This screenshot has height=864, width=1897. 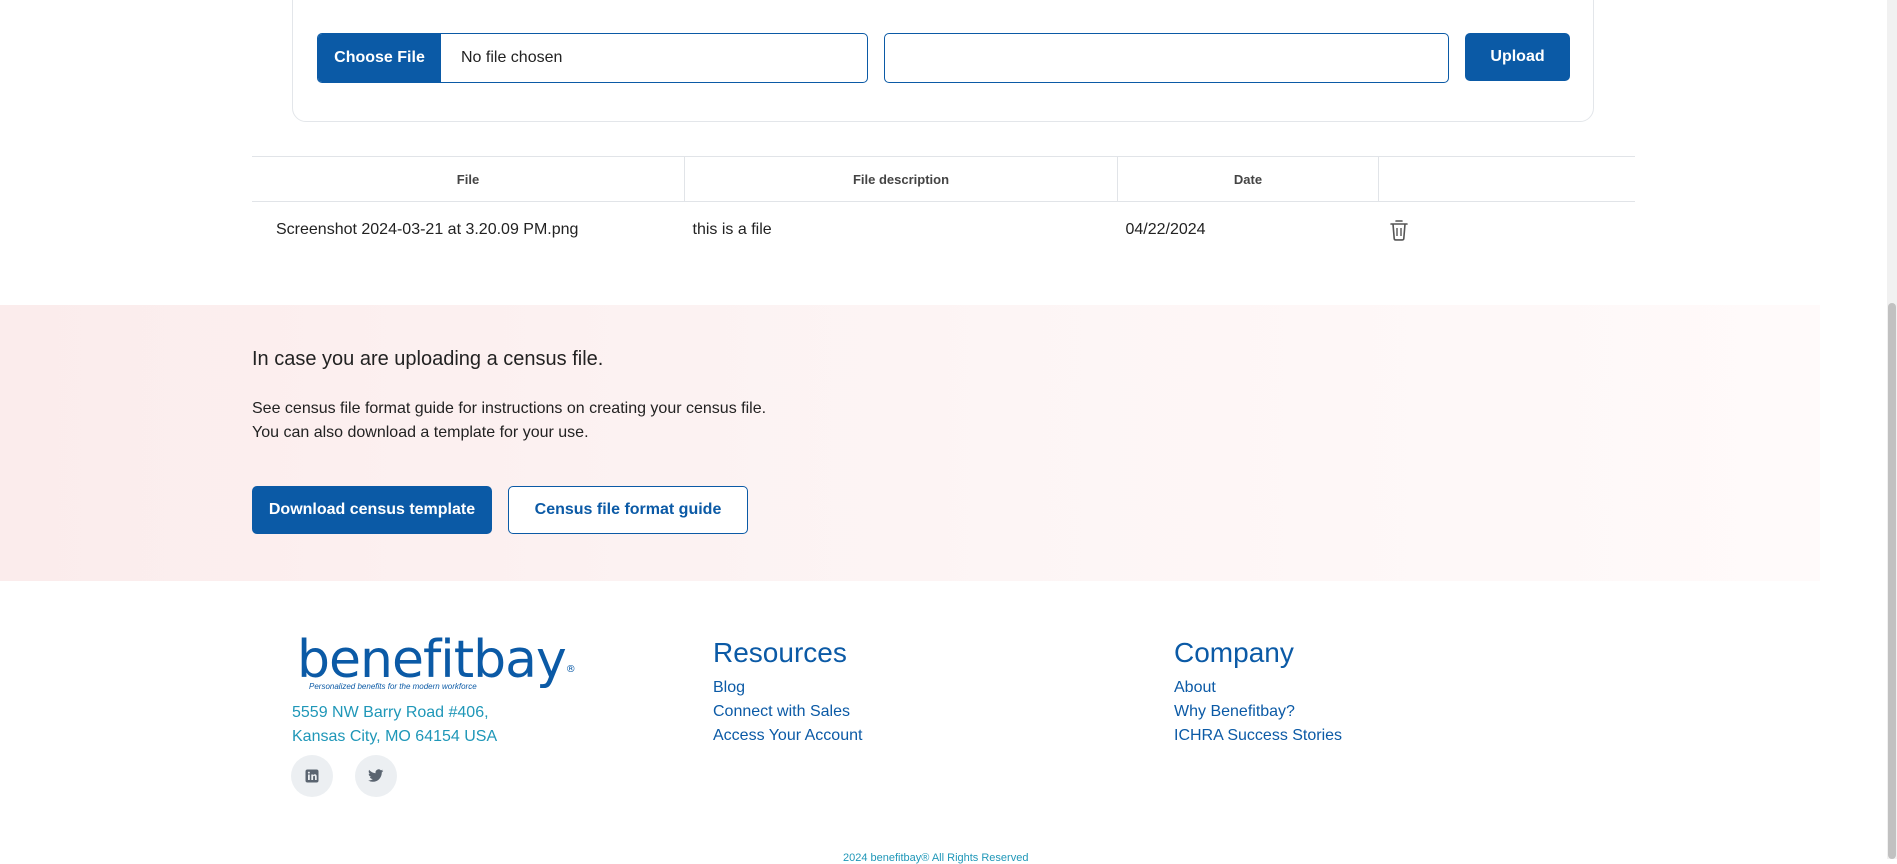 I want to click on twitter-icon, so click(x=376, y=775).